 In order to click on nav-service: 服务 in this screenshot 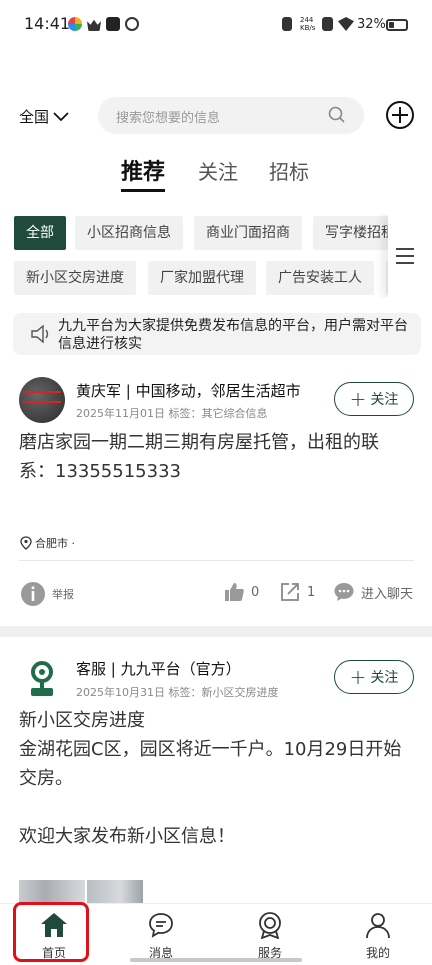, I will do `click(270, 934)`.